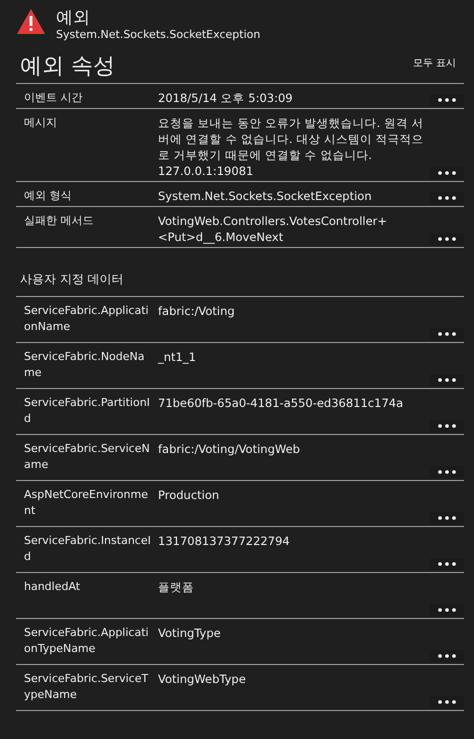  What do you see at coordinates (67, 67) in the screenshot?
I see `section-title: 예외 속성` at bounding box center [67, 67].